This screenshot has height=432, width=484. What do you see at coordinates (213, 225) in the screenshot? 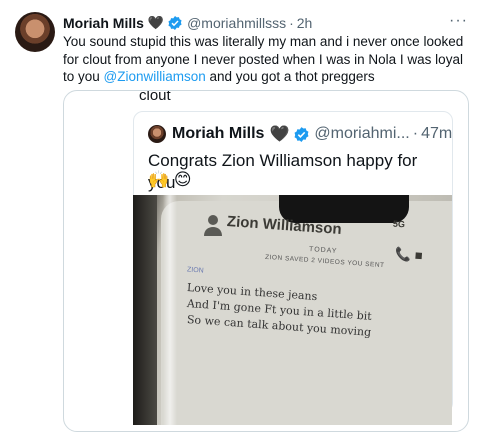
I see `contact-person-icon` at bounding box center [213, 225].